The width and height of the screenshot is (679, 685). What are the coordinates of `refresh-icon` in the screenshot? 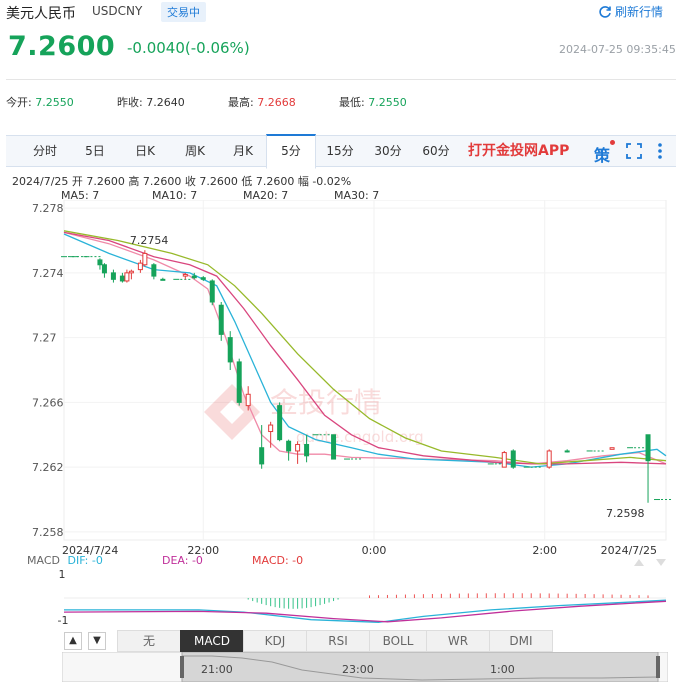 It's located at (605, 11).